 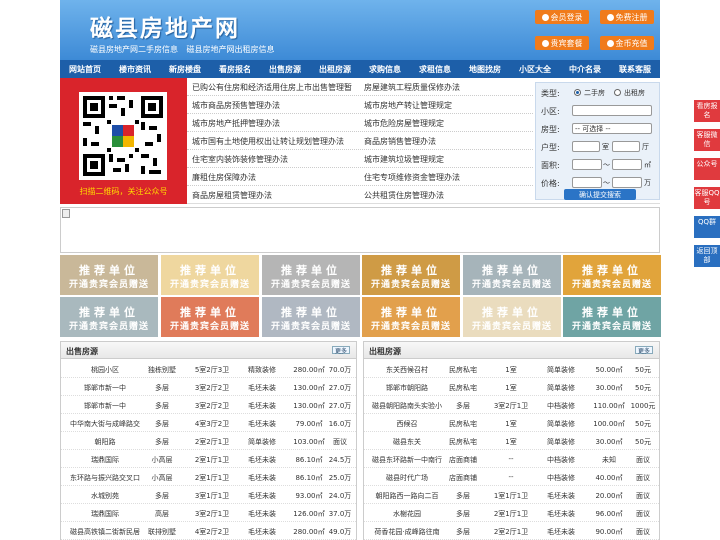 I want to click on price-max-input, so click(x=627, y=182).